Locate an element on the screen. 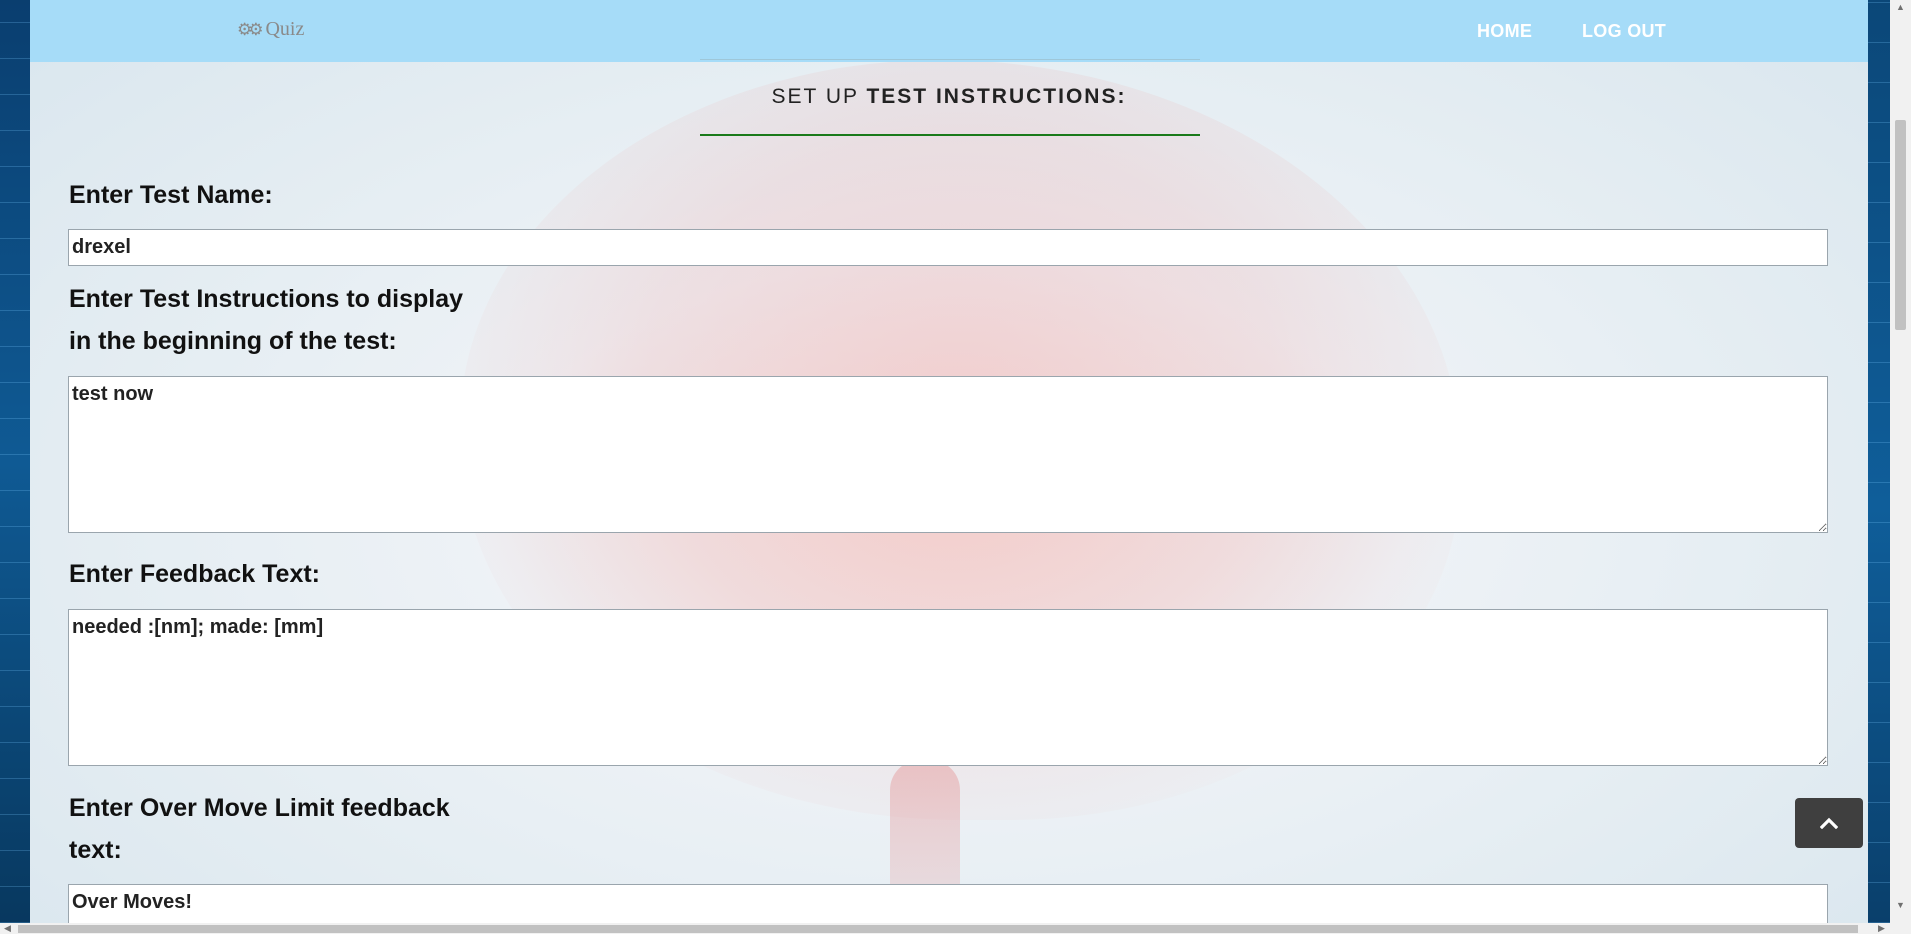 The height and width of the screenshot is (934, 1911). vertical-scrollbar: ▲ ▼ is located at coordinates (1900, 461).